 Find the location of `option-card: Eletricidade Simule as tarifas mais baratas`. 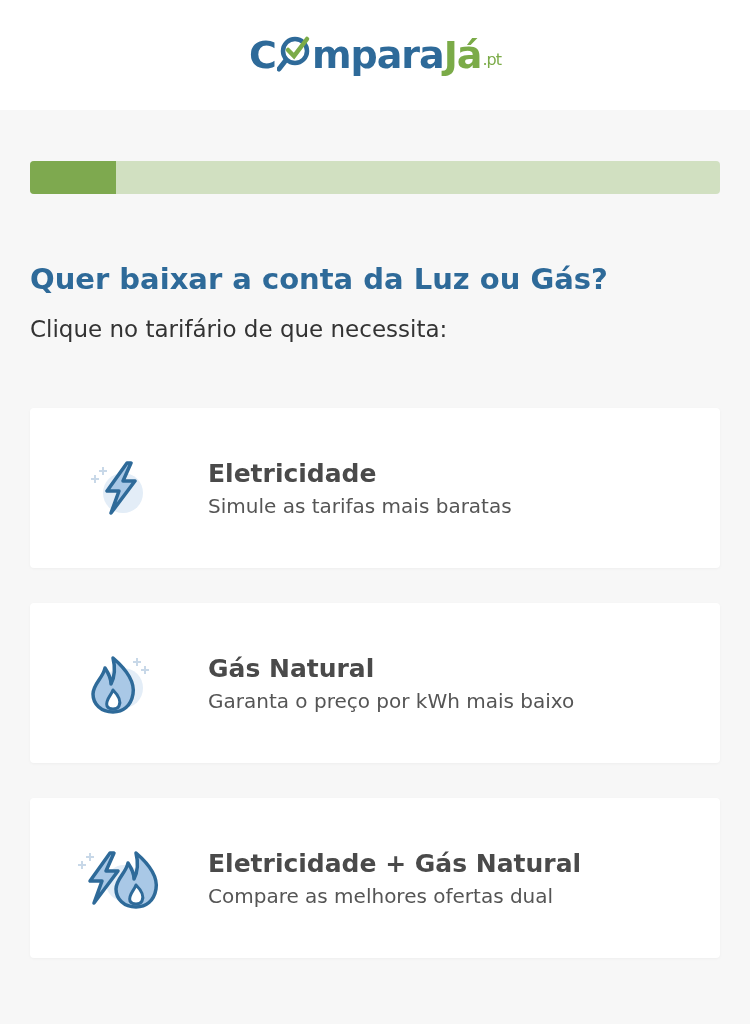

option-card: Eletricidade Simule as tarifas mais baratas is located at coordinates (375, 488).